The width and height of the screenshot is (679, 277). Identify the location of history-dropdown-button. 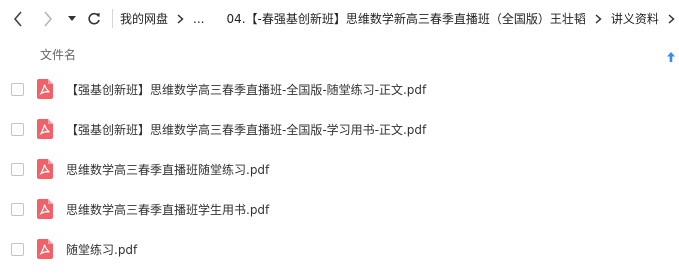
(72, 19).